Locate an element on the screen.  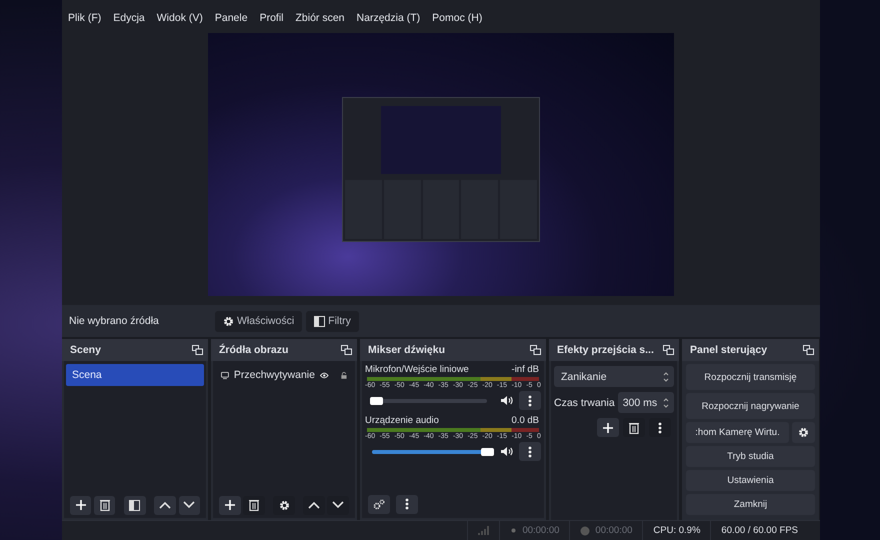
fps-reading: 60.00 / 60.00 FPS is located at coordinates (759, 530).